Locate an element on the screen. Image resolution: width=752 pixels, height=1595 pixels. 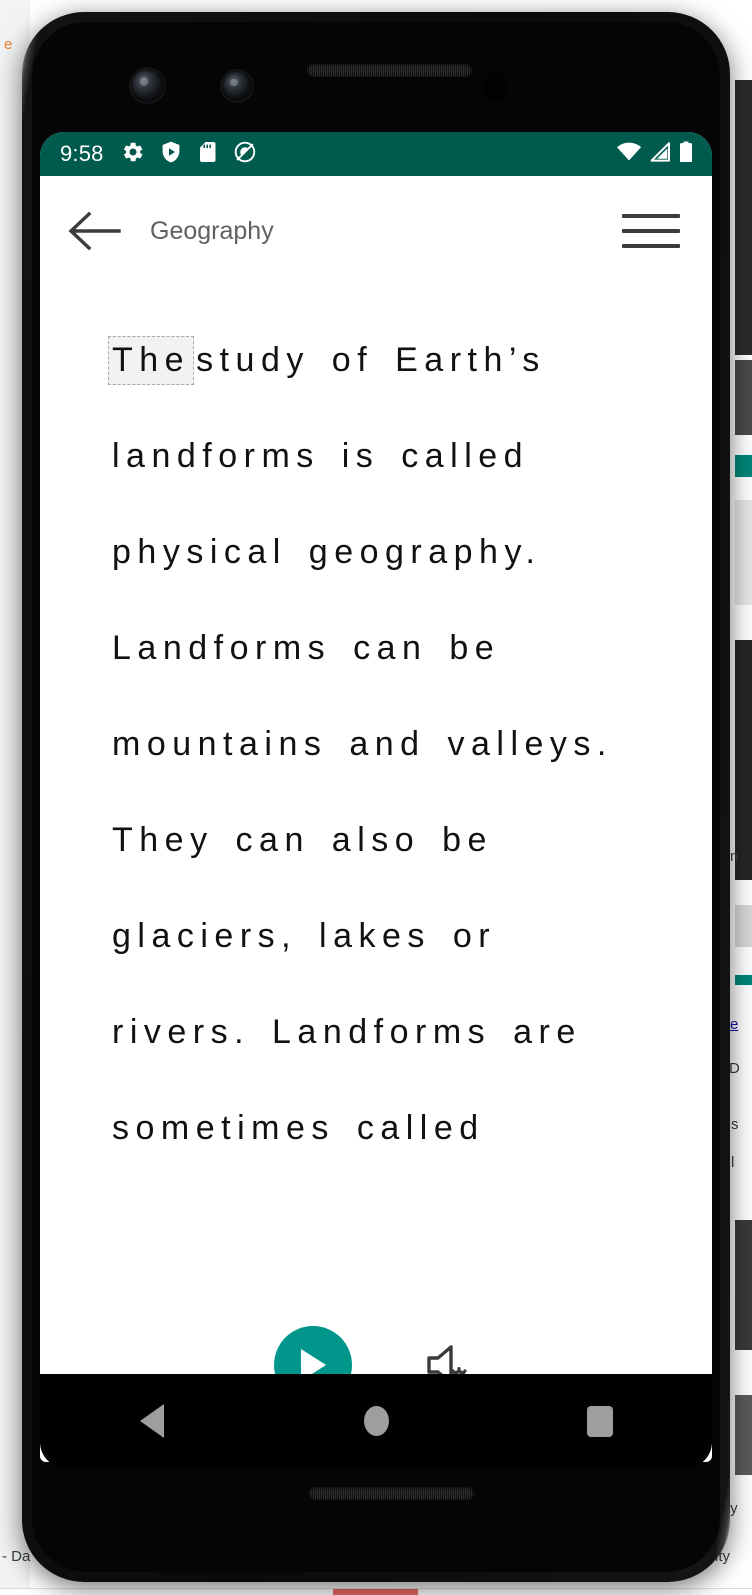
background-glyph-e: e is located at coordinates (8, 44).